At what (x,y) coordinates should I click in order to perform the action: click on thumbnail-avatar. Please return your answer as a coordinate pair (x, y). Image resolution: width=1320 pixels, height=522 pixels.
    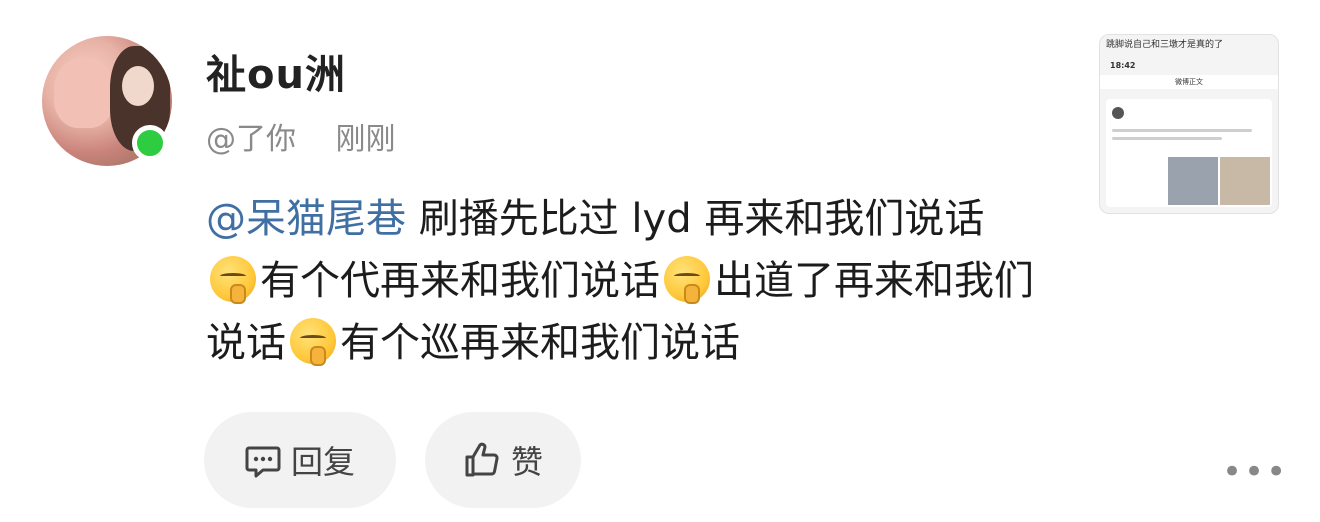
    Looking at the image, I should click on (1118, 113).